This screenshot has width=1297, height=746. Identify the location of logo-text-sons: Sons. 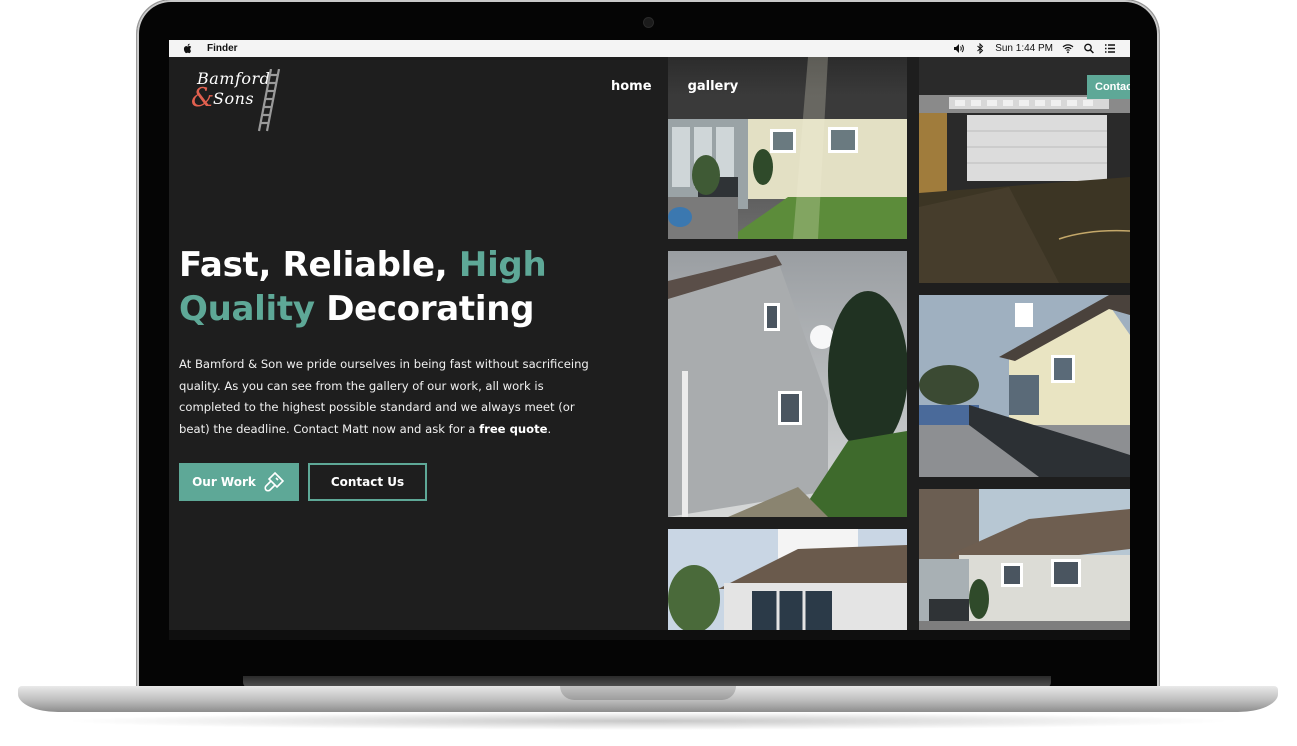
(234, 98).